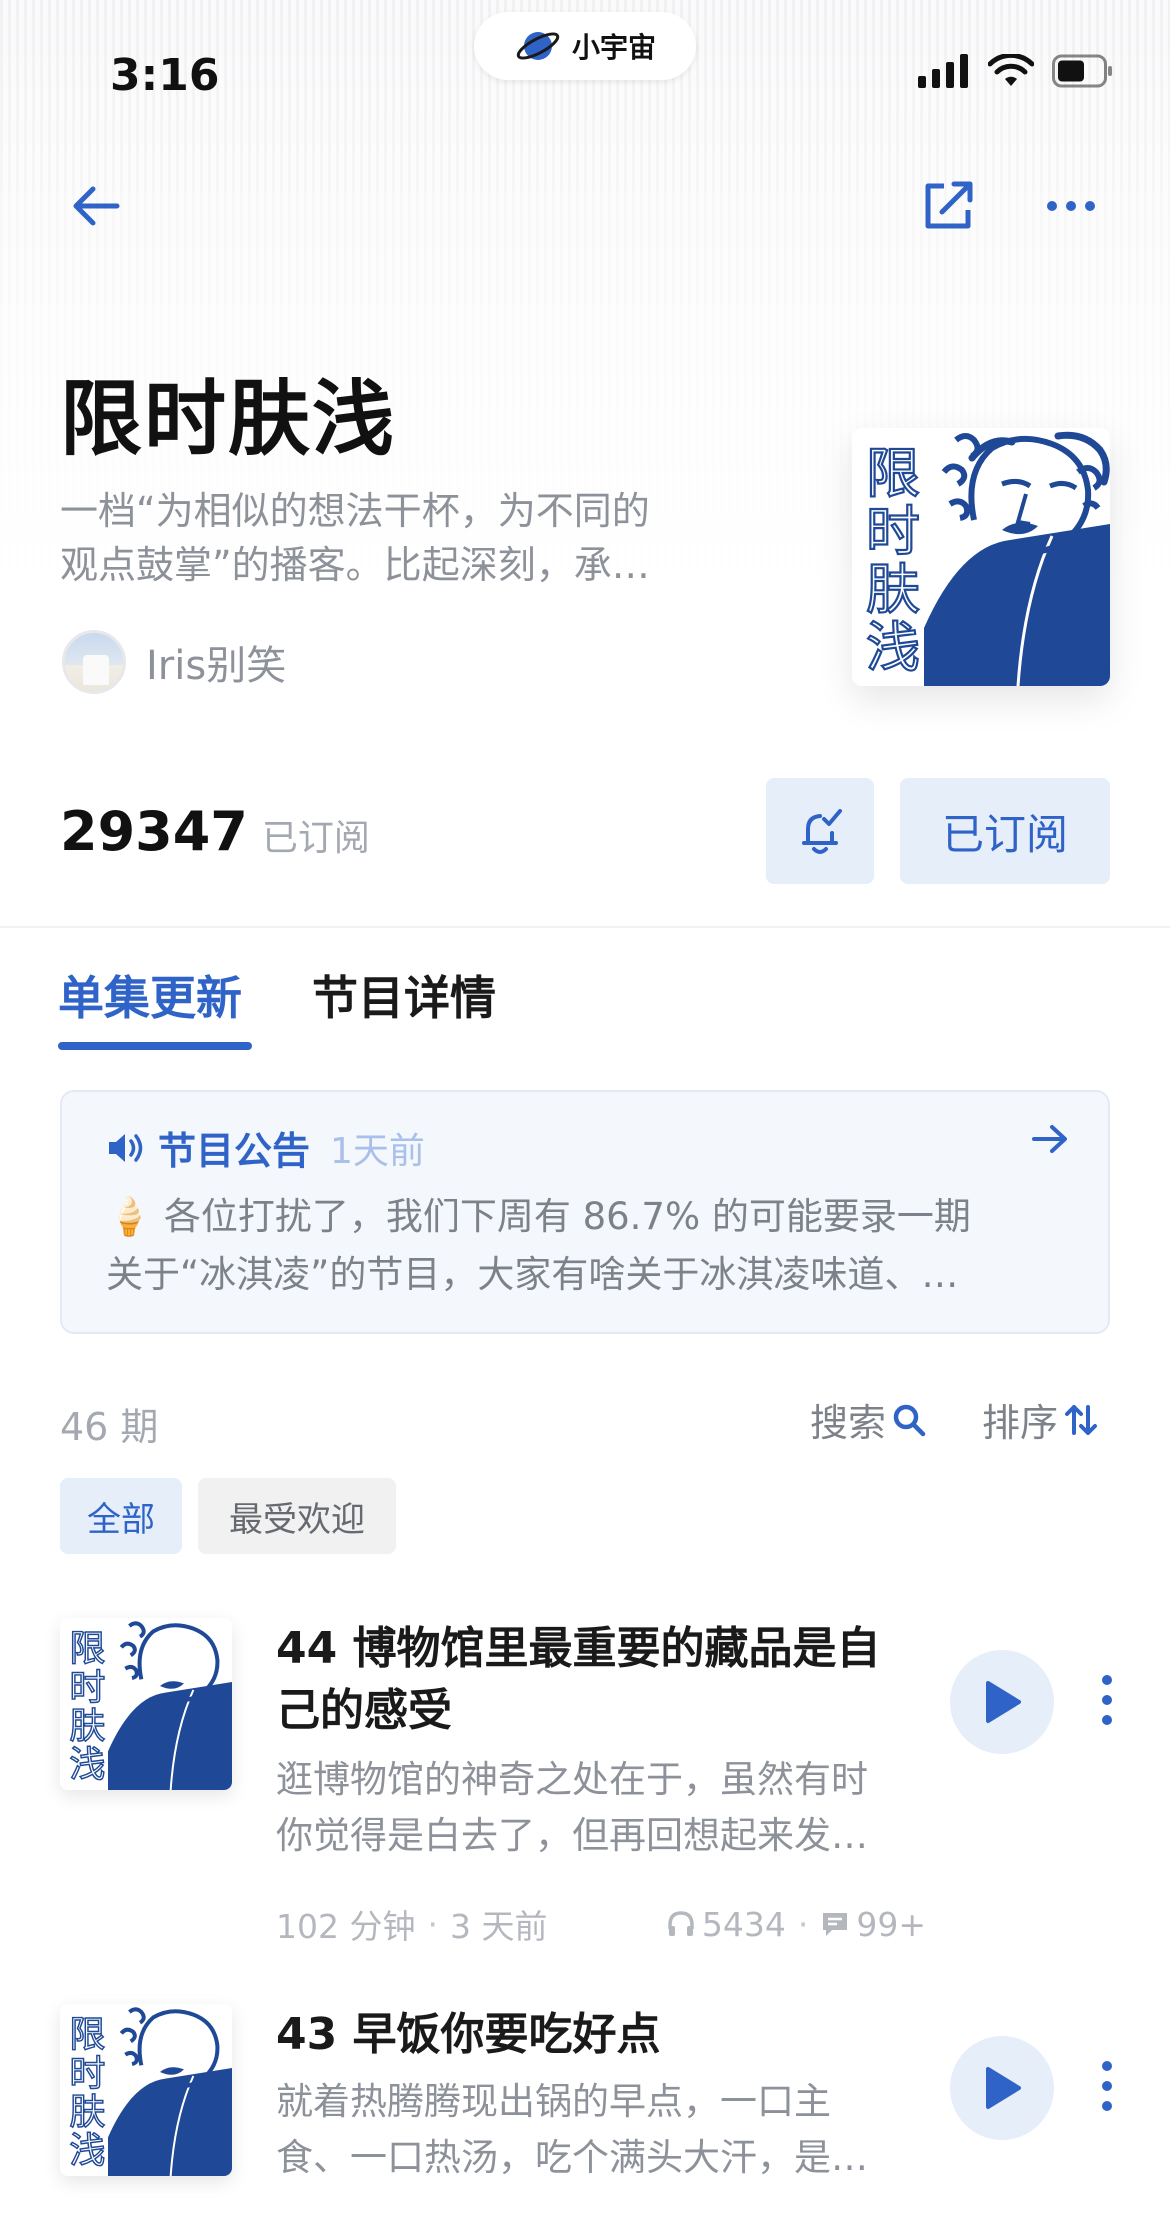  Describe the element at coordinates (94, 662) in the screenshot. I see `avatar` at that location.